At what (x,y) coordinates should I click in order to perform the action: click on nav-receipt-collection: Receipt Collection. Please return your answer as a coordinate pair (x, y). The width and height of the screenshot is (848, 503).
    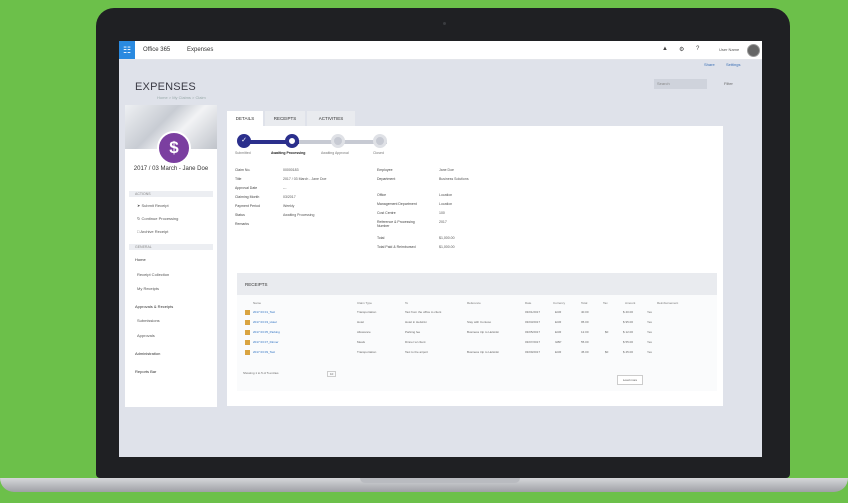
    Looking at the image, I should click on (153, 274).